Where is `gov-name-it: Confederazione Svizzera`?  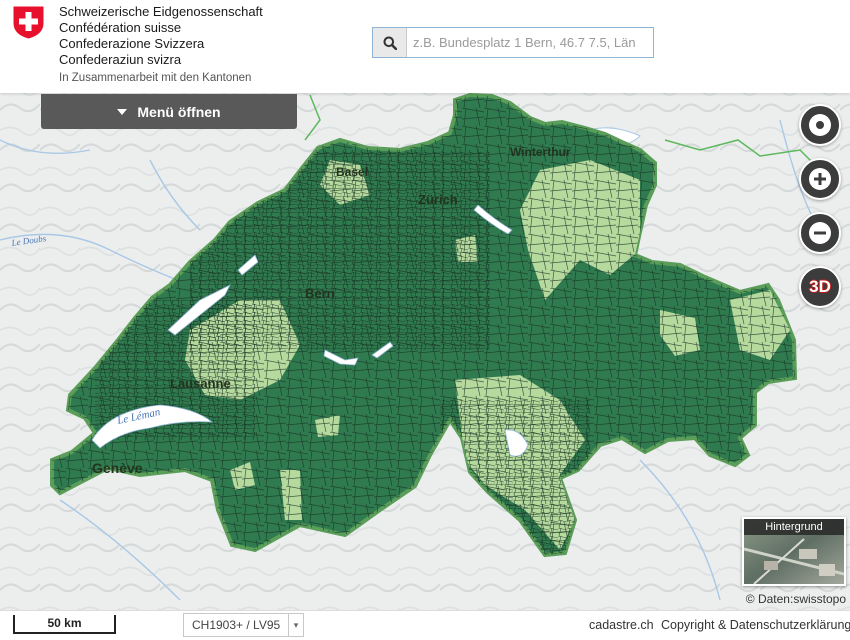
gov-name-it: Confederazione Svizzera is located at coordinates (132, 43).